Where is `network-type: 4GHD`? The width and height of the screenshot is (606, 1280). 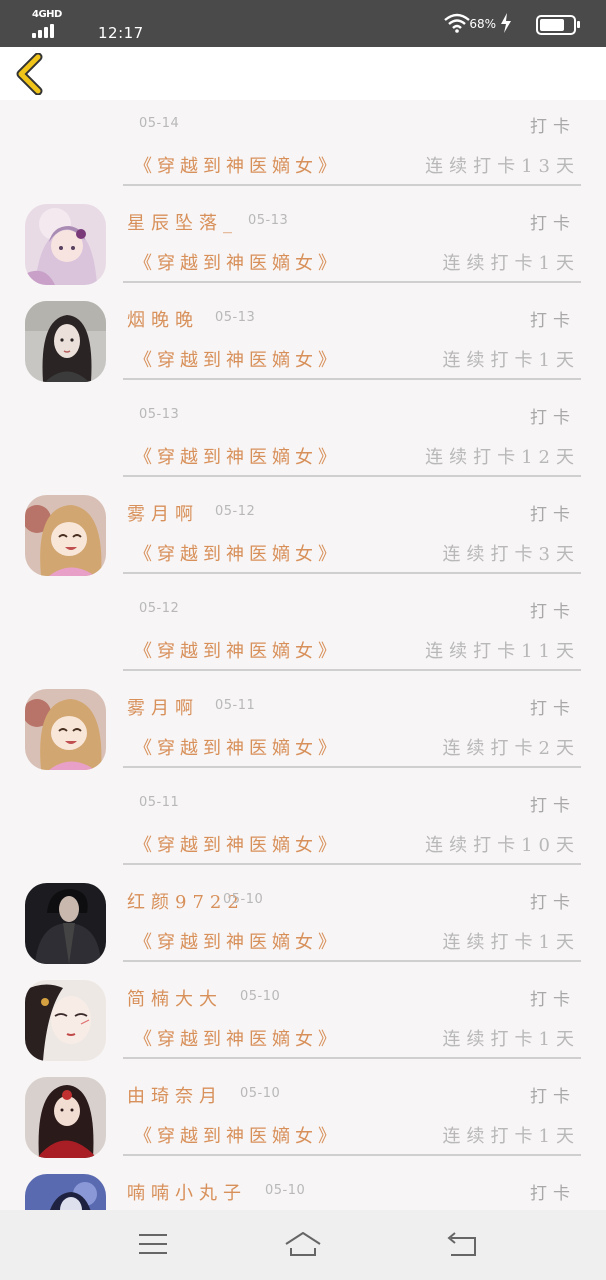 network-type: 4GHD is located at coordinates (47, 14).